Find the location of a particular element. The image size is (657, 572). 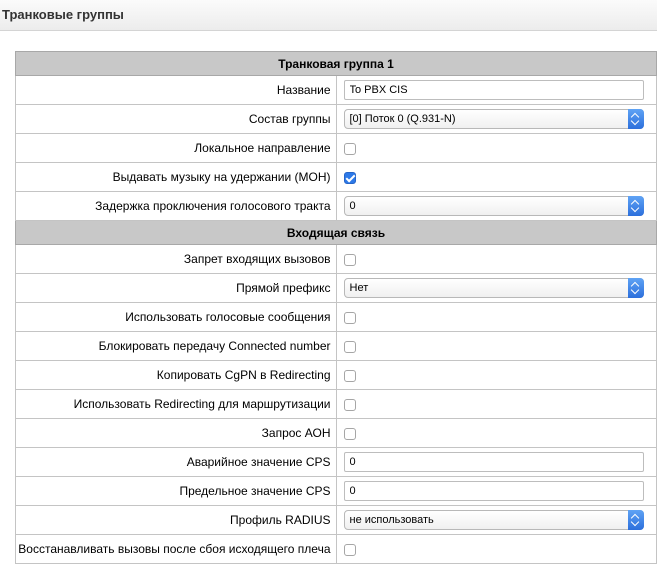

block-connected-label: Блокировать передачу Connected number is located at coordinates (176, 346).